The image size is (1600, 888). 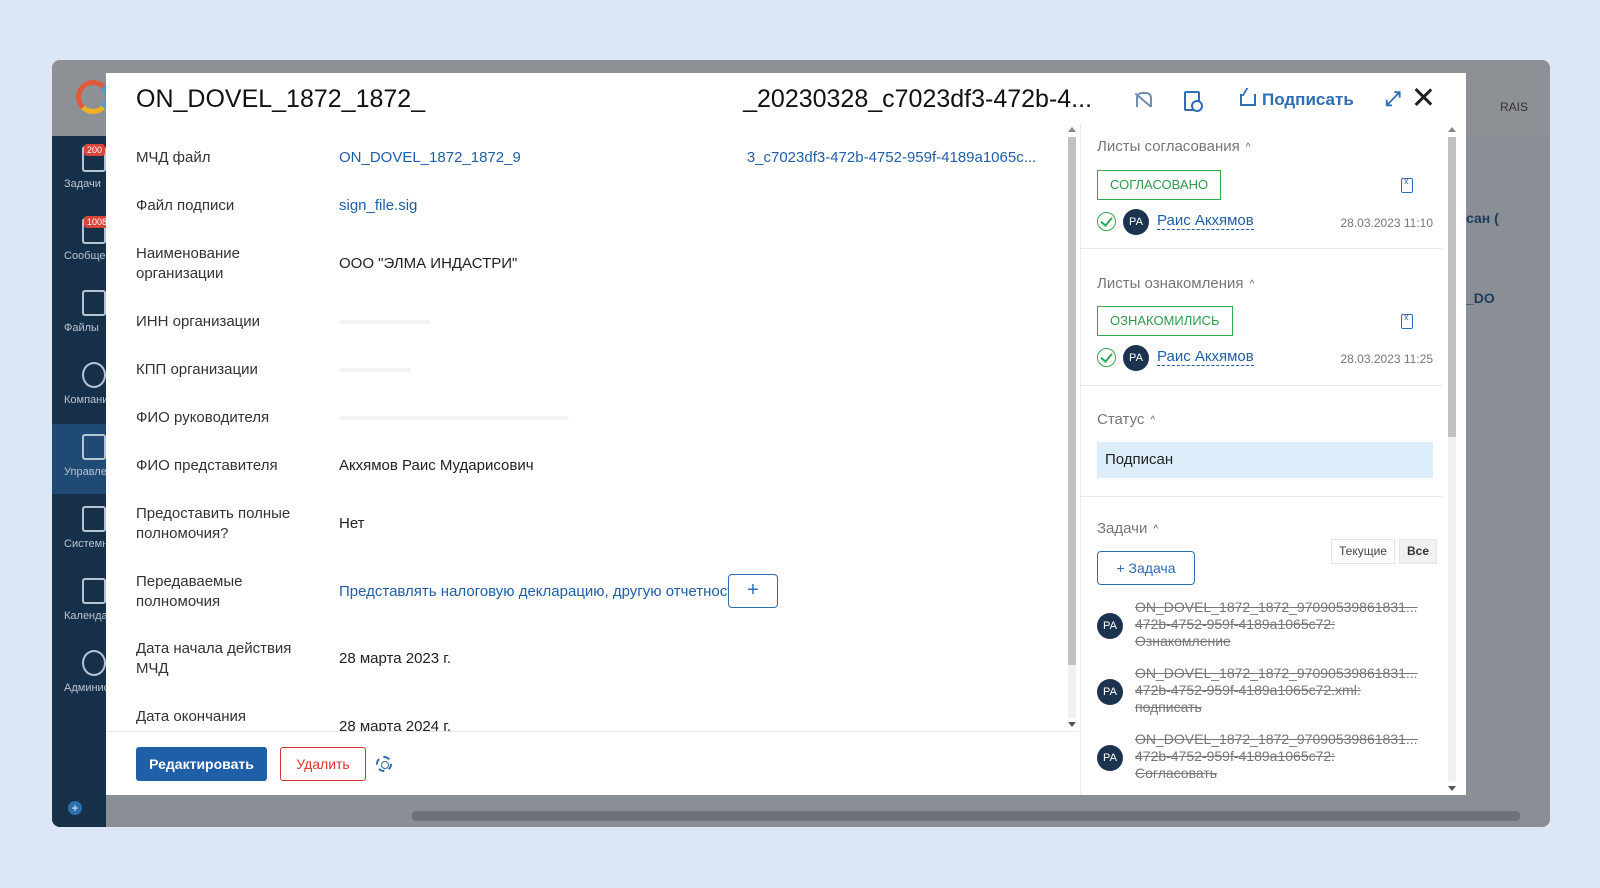 I want to click on end-date-value: 28 марта 2024 г., so click(x=395, y=724).